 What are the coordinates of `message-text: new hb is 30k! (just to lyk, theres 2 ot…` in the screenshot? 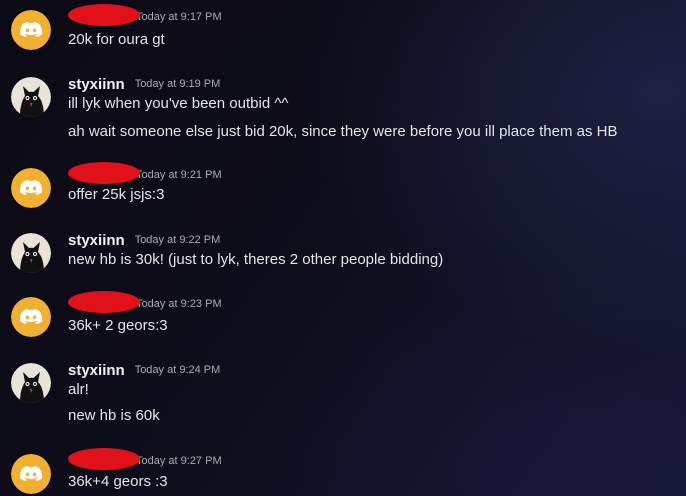 It's located at (256, 259).